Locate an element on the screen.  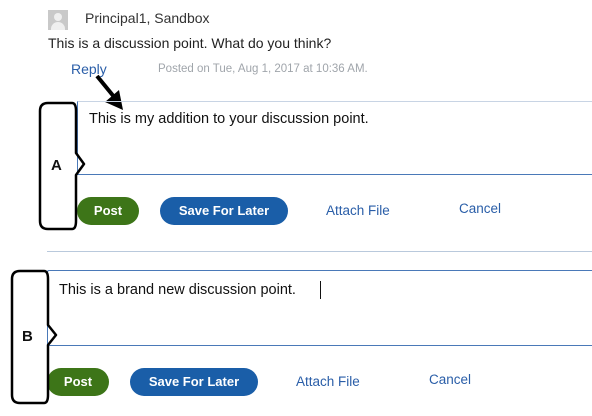
avatar is located at coordinates (58, 20).